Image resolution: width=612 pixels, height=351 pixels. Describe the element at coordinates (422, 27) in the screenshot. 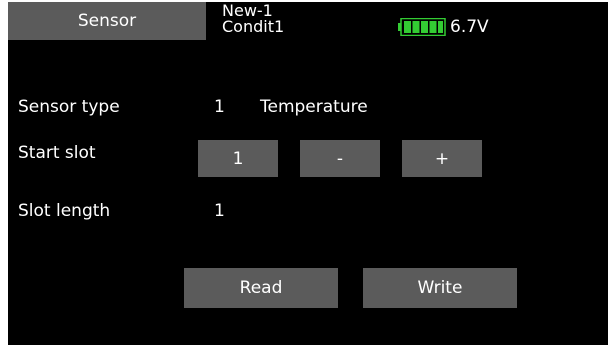

I see `battery-full-icon` at that location.